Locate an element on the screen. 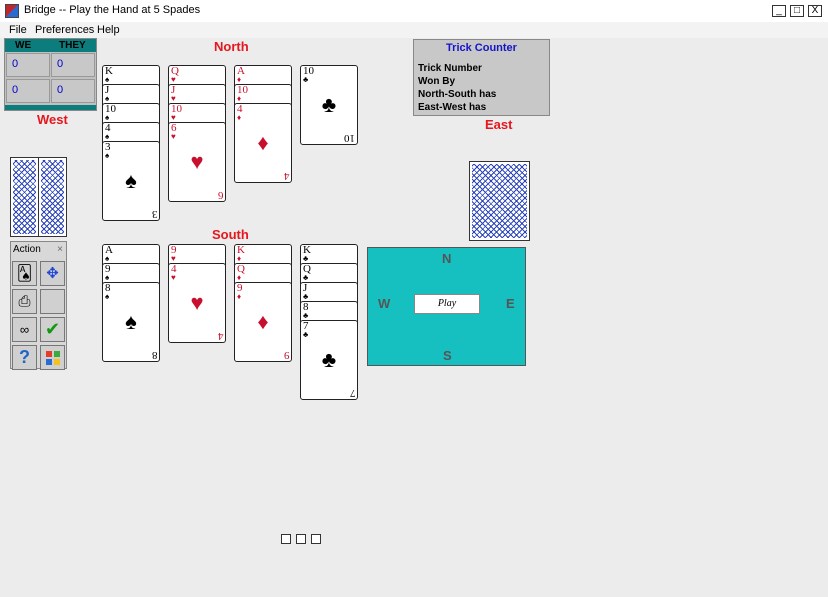 The width and height of the screenshot is (828, 597). confirm-check-icon: ✔ is located at coordinates (52, 329).